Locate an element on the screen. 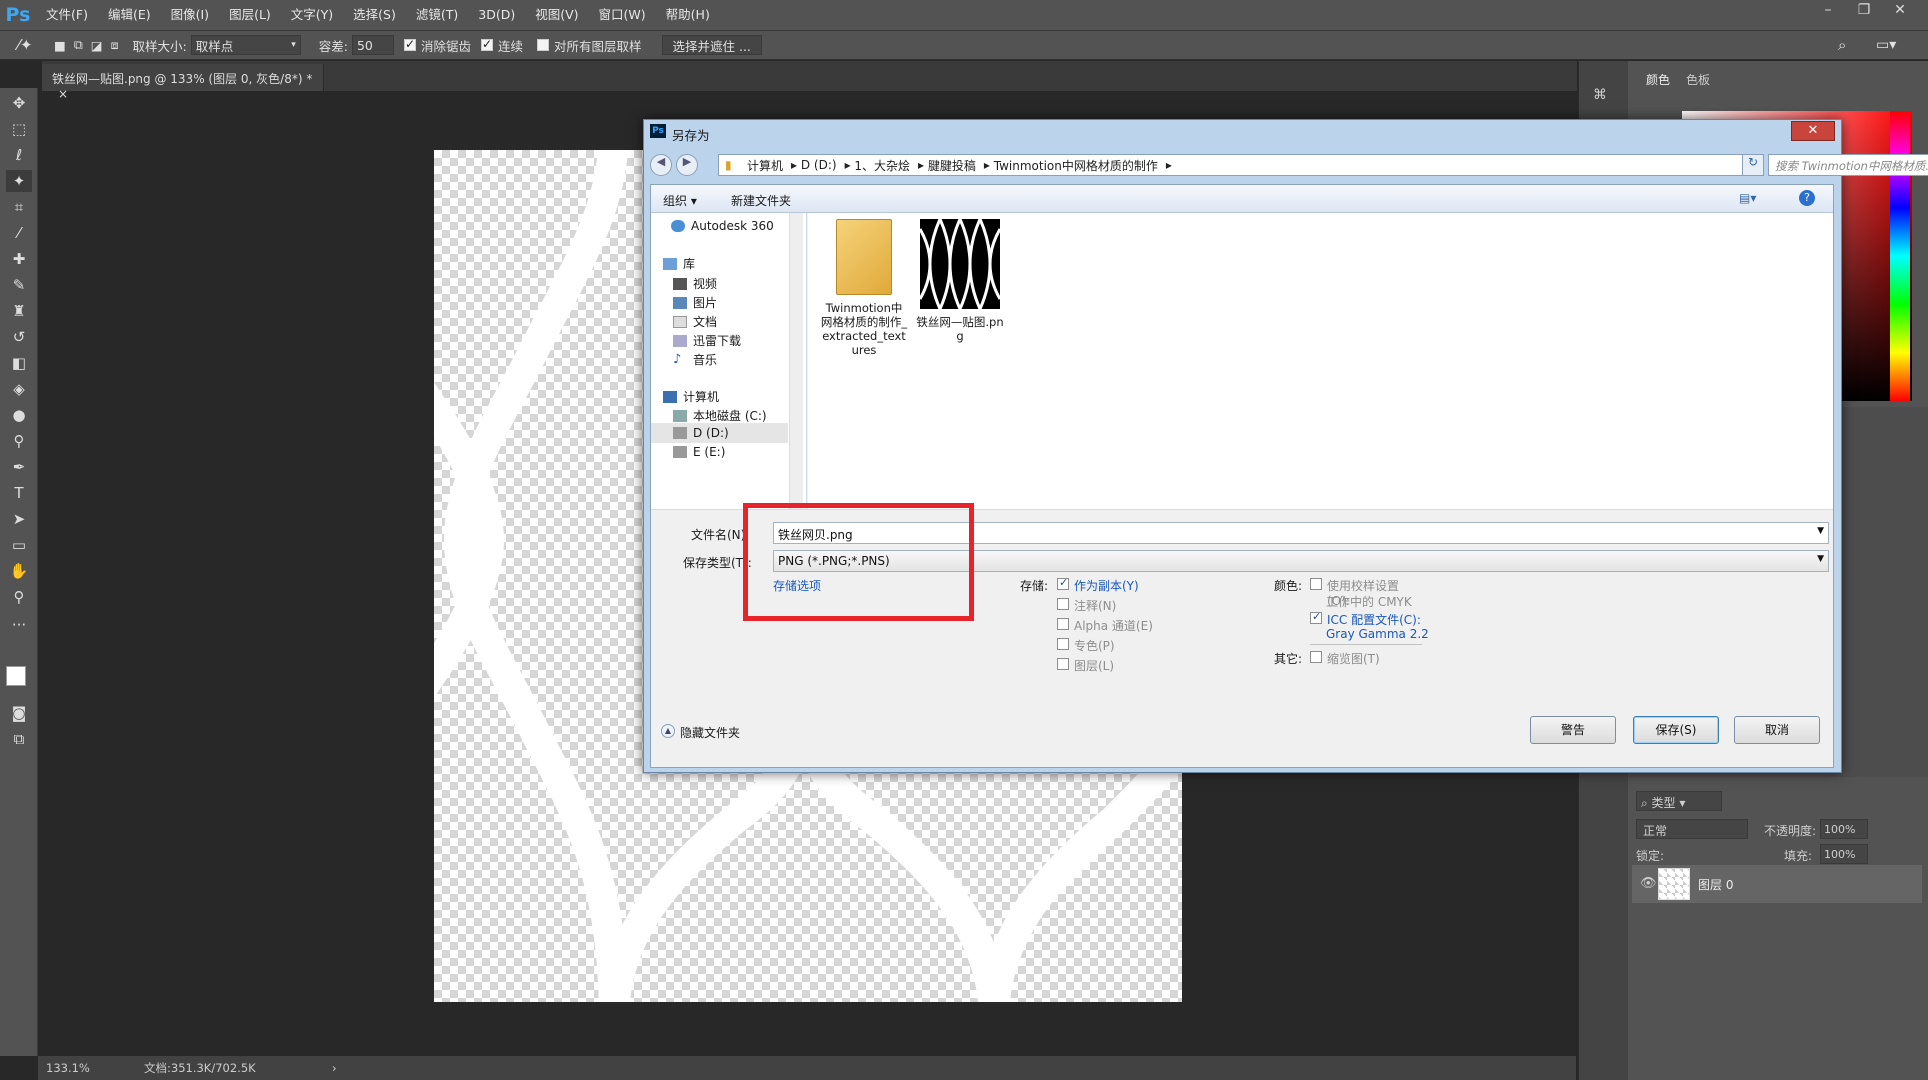 This screenshot has height=1080, width=1928. file-item-png: 铁丝网—贴图.png is located at coordinates (960, 292).